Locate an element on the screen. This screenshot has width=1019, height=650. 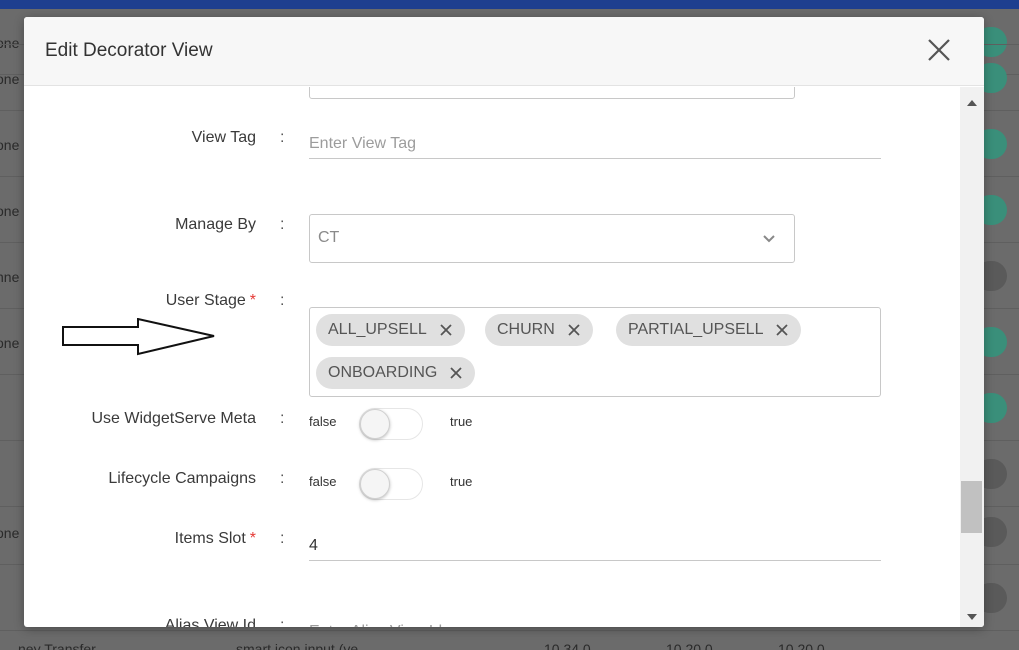
chip-all-upsell: ALL_UPSELL is located at coordinates (390, 330).